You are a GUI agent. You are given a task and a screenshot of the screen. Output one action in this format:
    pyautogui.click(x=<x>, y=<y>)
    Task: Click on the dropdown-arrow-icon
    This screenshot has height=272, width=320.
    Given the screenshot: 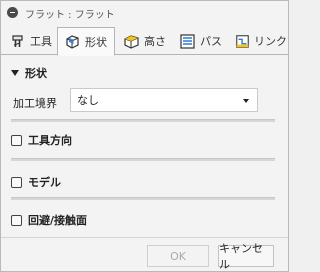 What is the action you would take?
    pyautogui.click(x=246, y=101)
    